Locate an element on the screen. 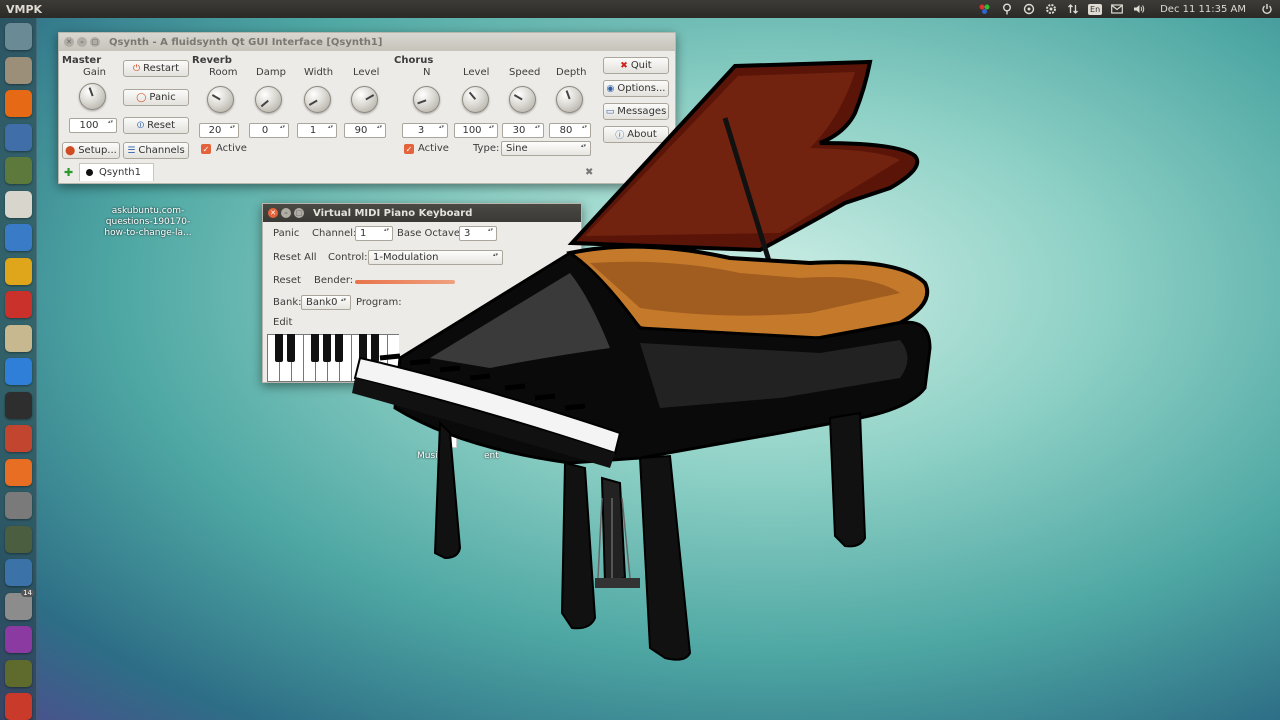 This screenshot has height=720, width=1280. reverb-damp-knob is located at coordinates (268, 99).